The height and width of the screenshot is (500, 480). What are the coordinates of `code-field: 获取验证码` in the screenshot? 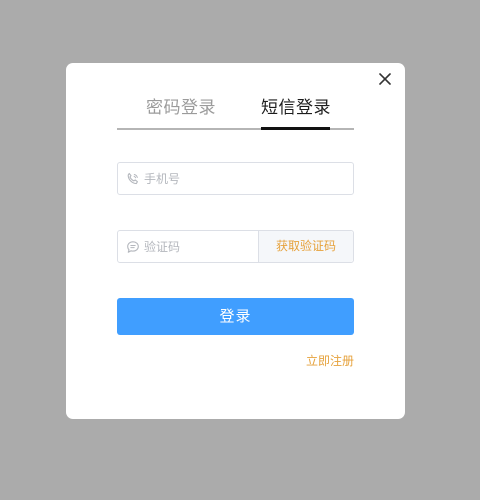 It's located at (235, 246).